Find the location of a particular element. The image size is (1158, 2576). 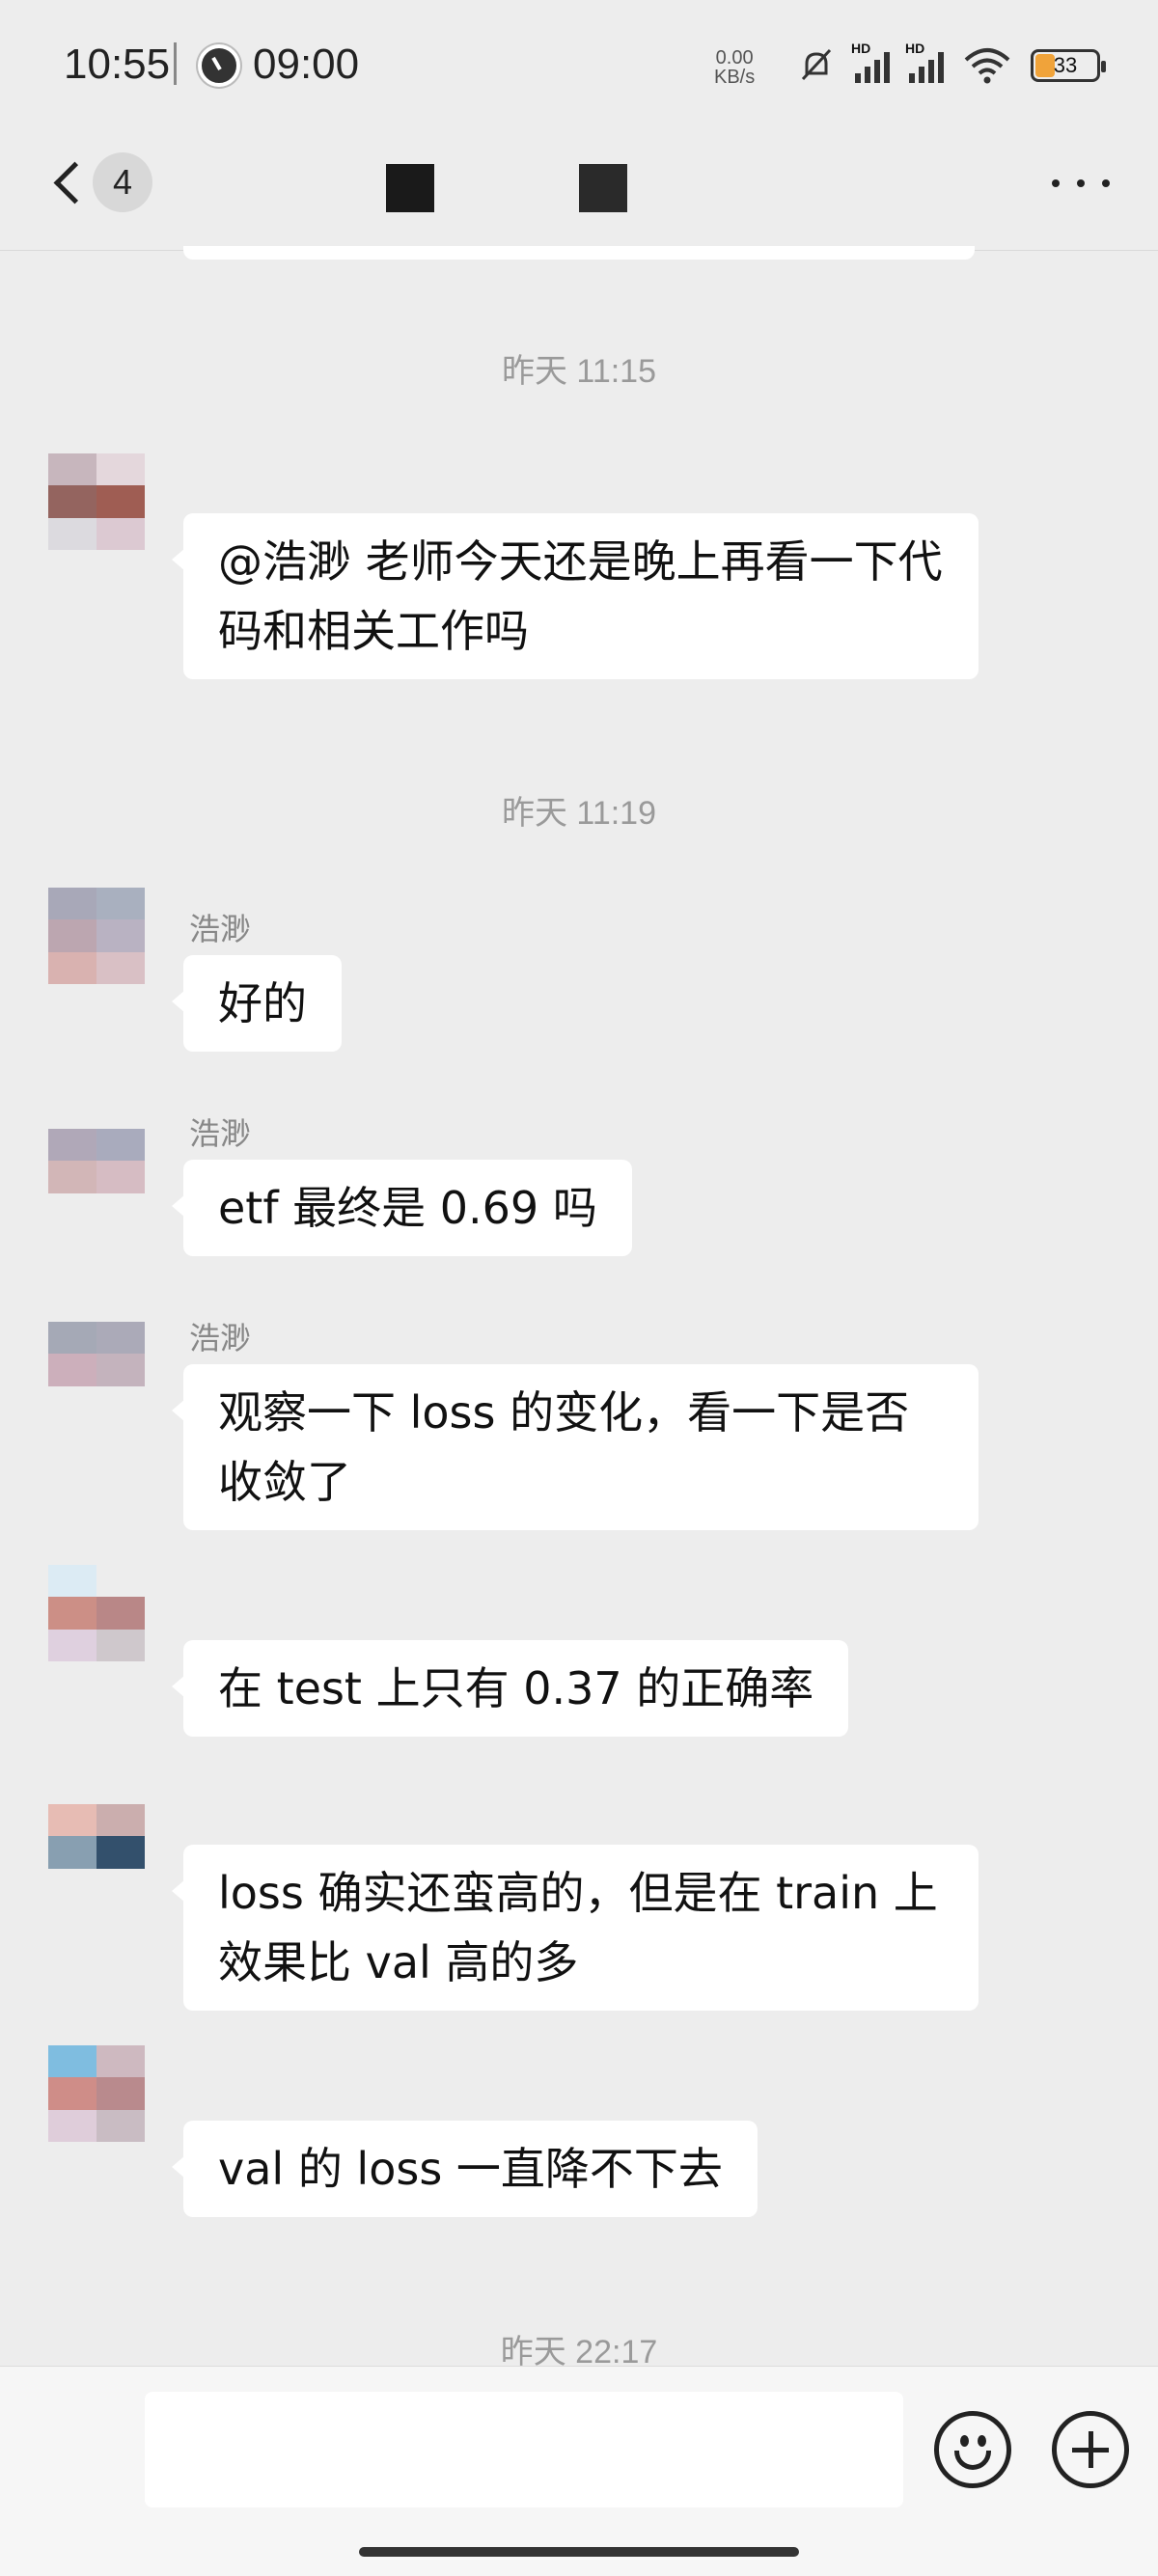

net-speed-unit: KB/s is located at coordinates (735, 78).